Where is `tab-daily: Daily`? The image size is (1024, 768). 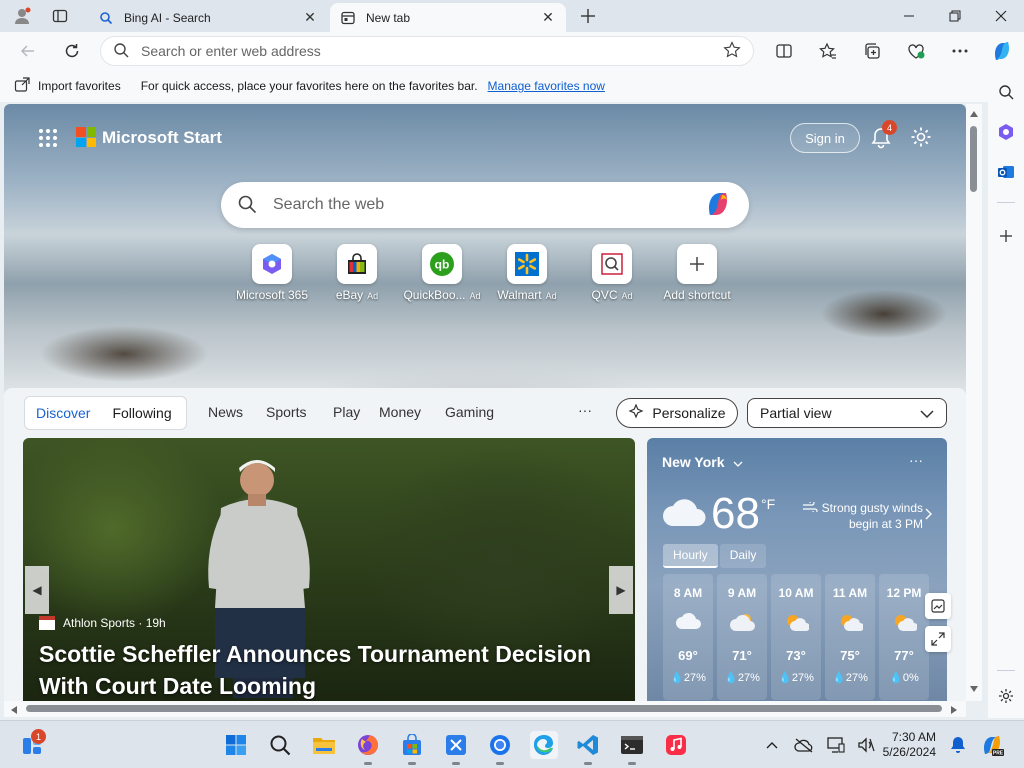
tab-daily: Daily is located at coordinates (743, 556).